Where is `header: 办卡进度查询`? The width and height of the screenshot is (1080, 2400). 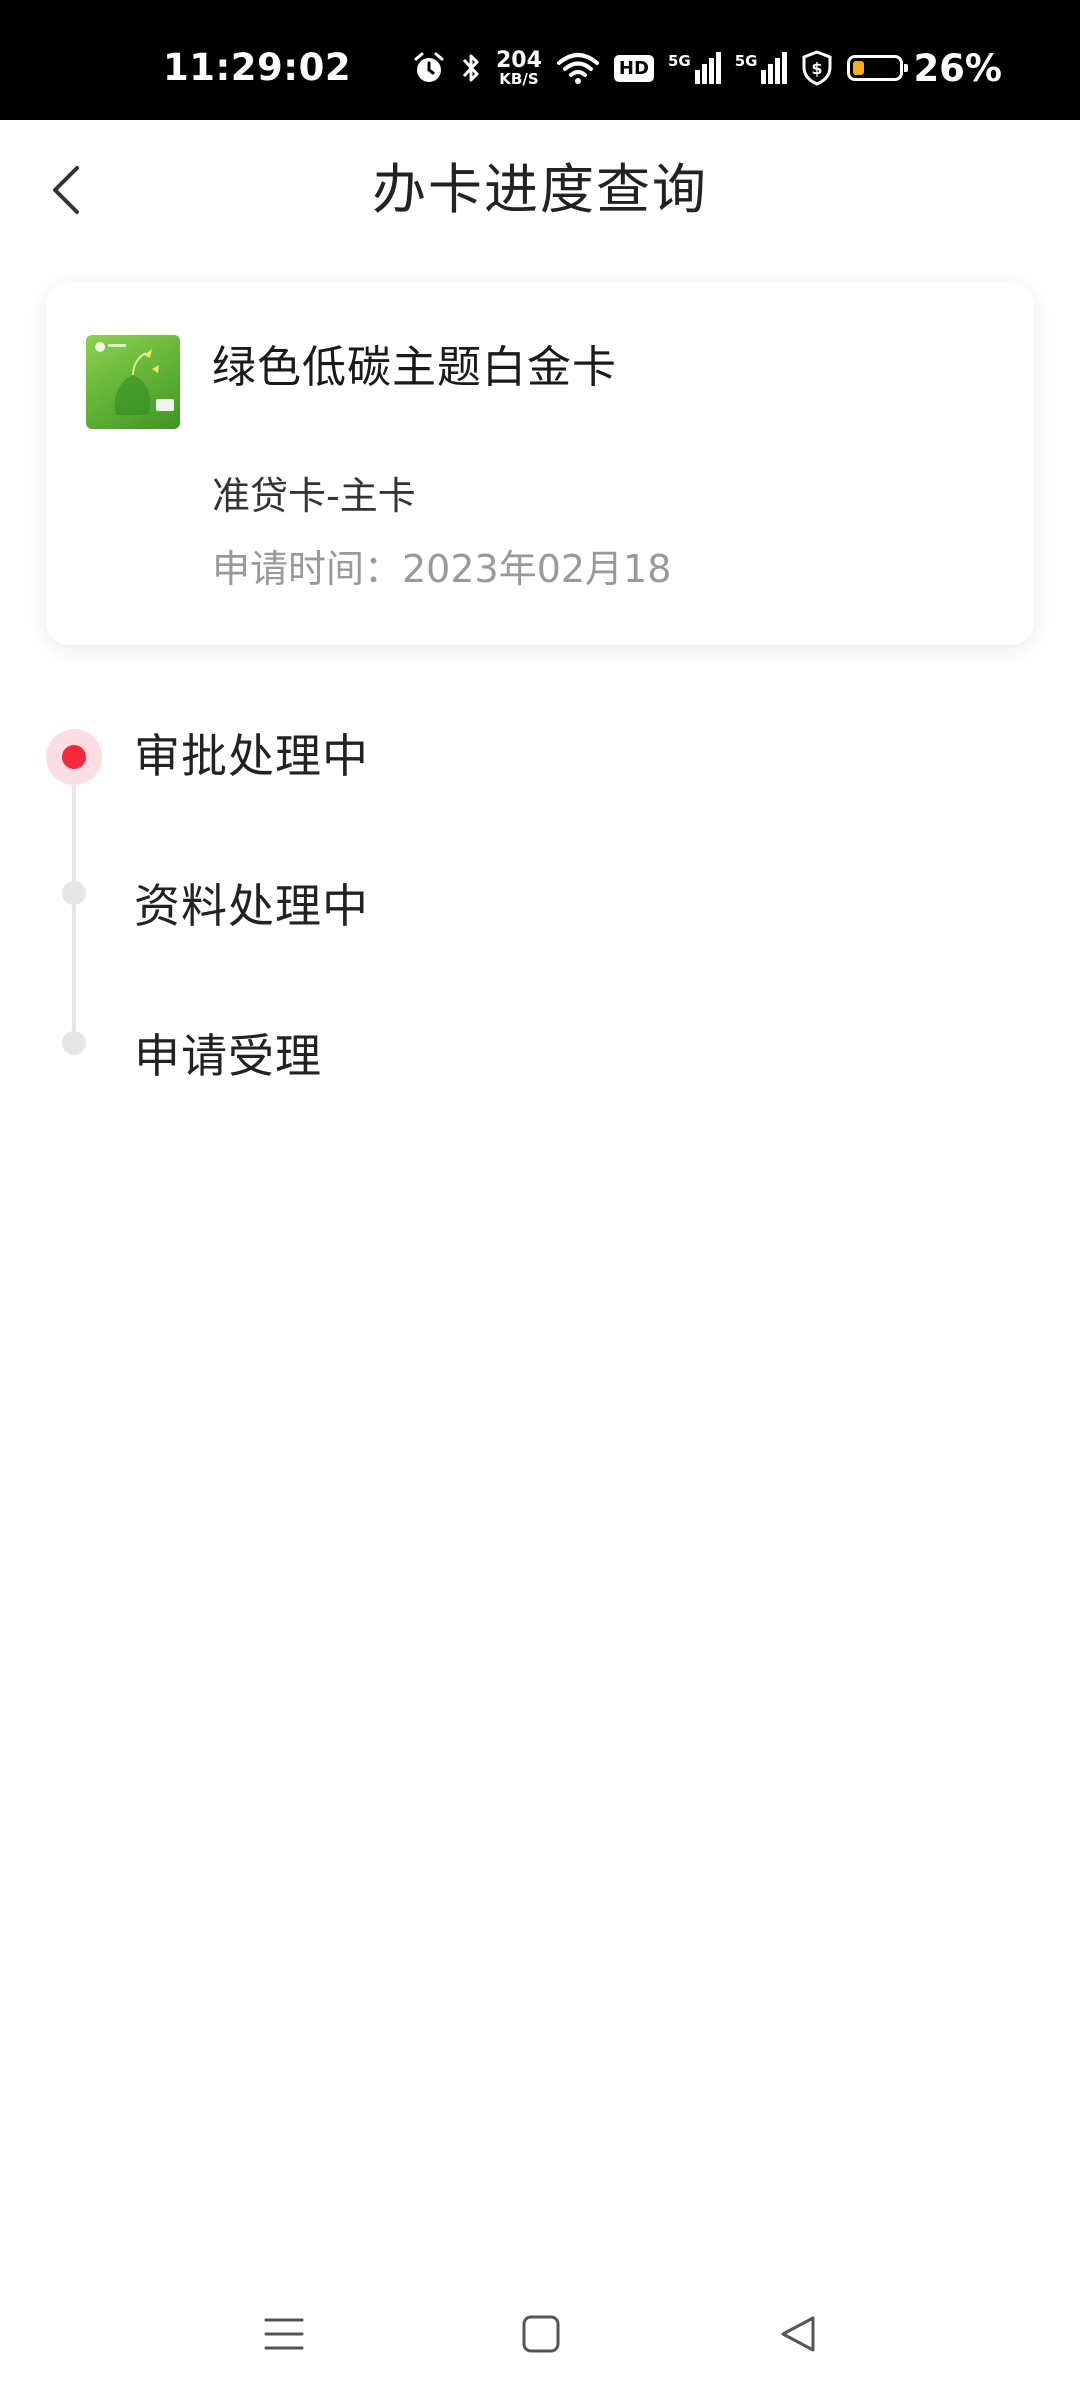 header: 办卡进度查询 is located at coordinates (540, 190).